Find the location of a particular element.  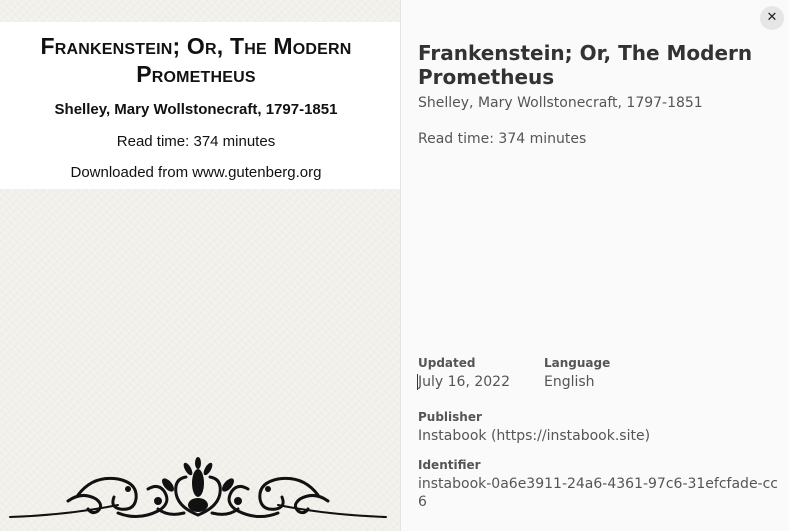

publisher-label: Publisher is located at coordinates (450, 417).